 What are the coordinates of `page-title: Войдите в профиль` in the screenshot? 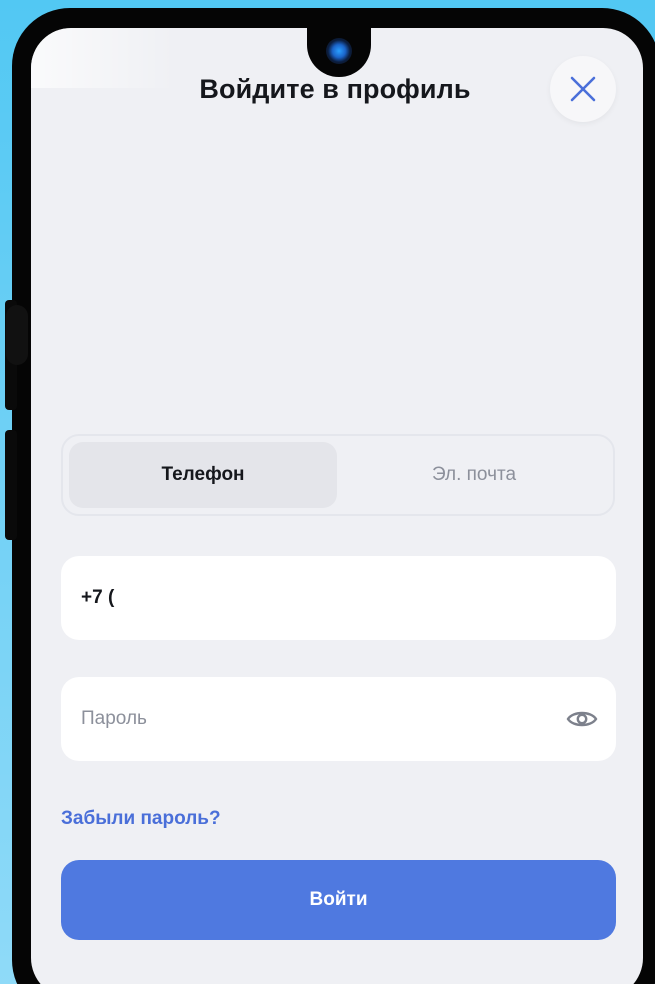 It's located at (335, 89).